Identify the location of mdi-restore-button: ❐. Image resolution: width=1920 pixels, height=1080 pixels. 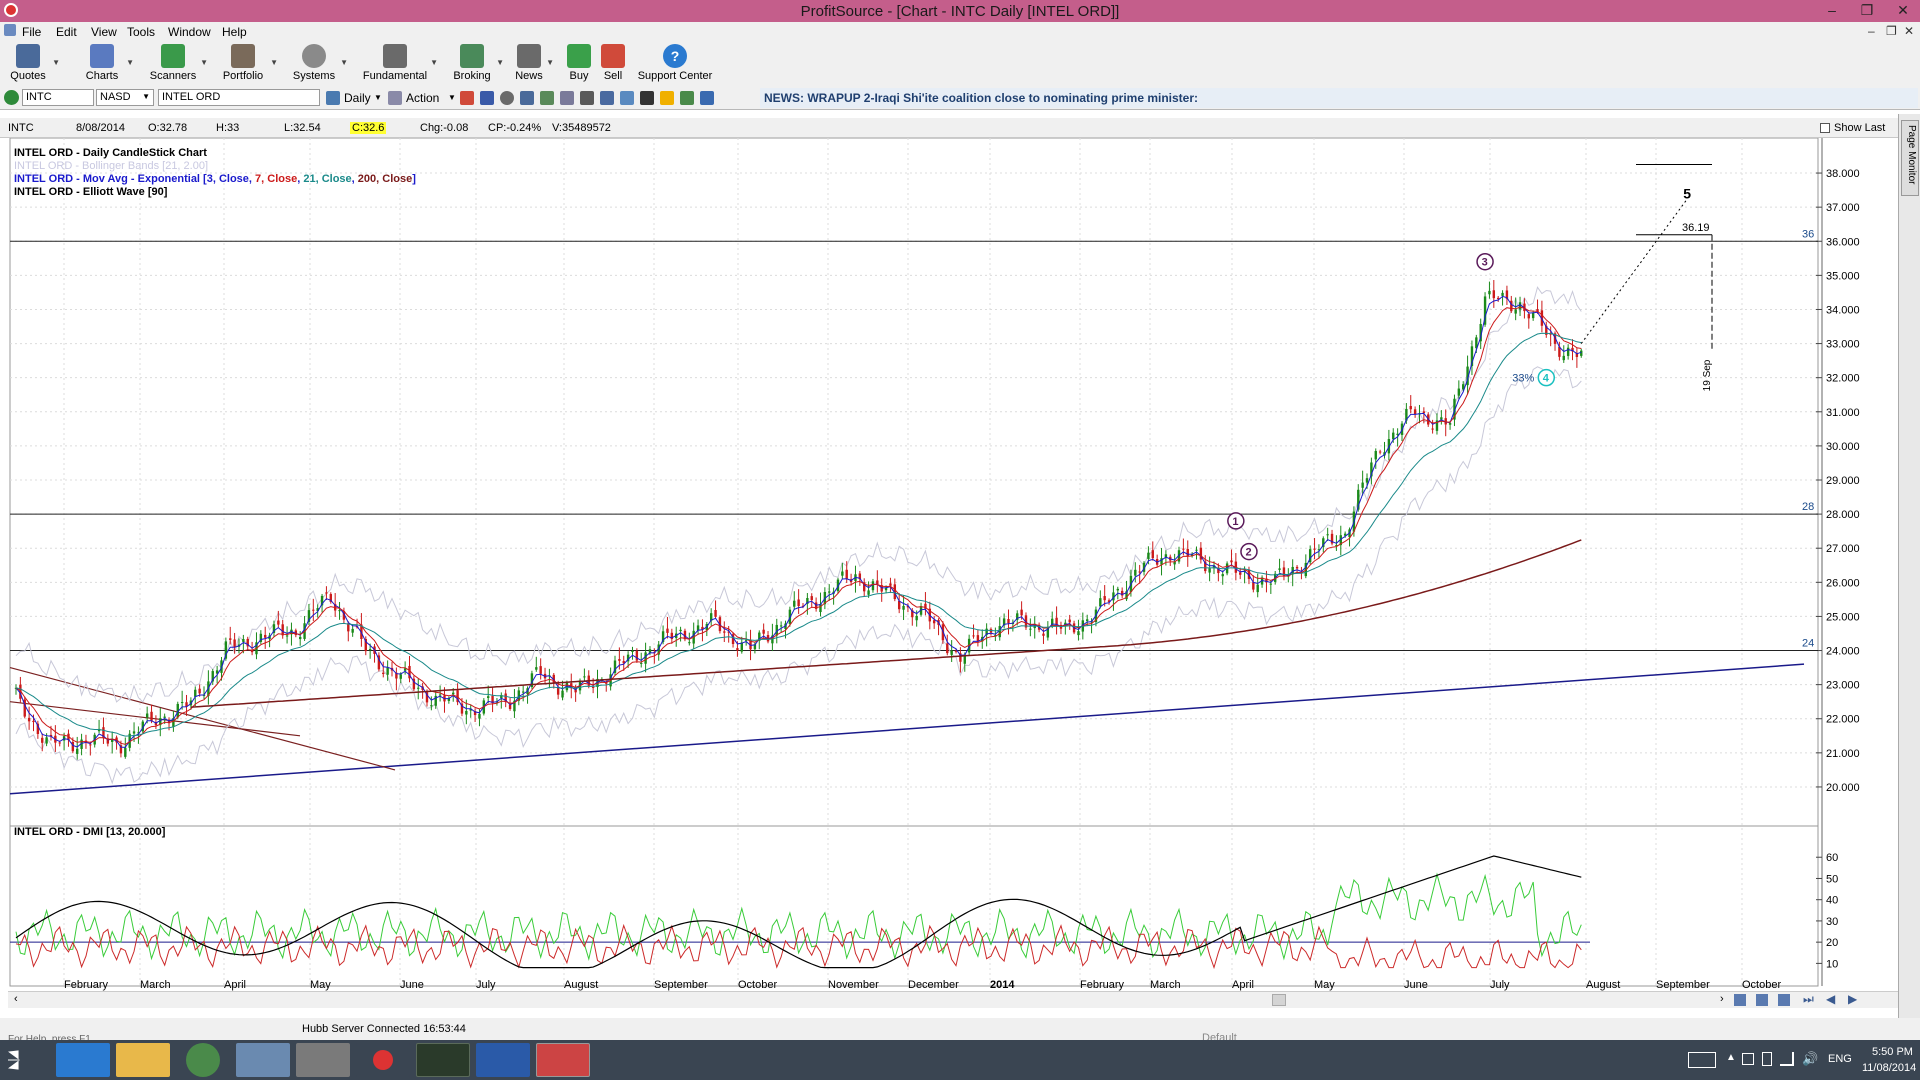
(1891, 31).